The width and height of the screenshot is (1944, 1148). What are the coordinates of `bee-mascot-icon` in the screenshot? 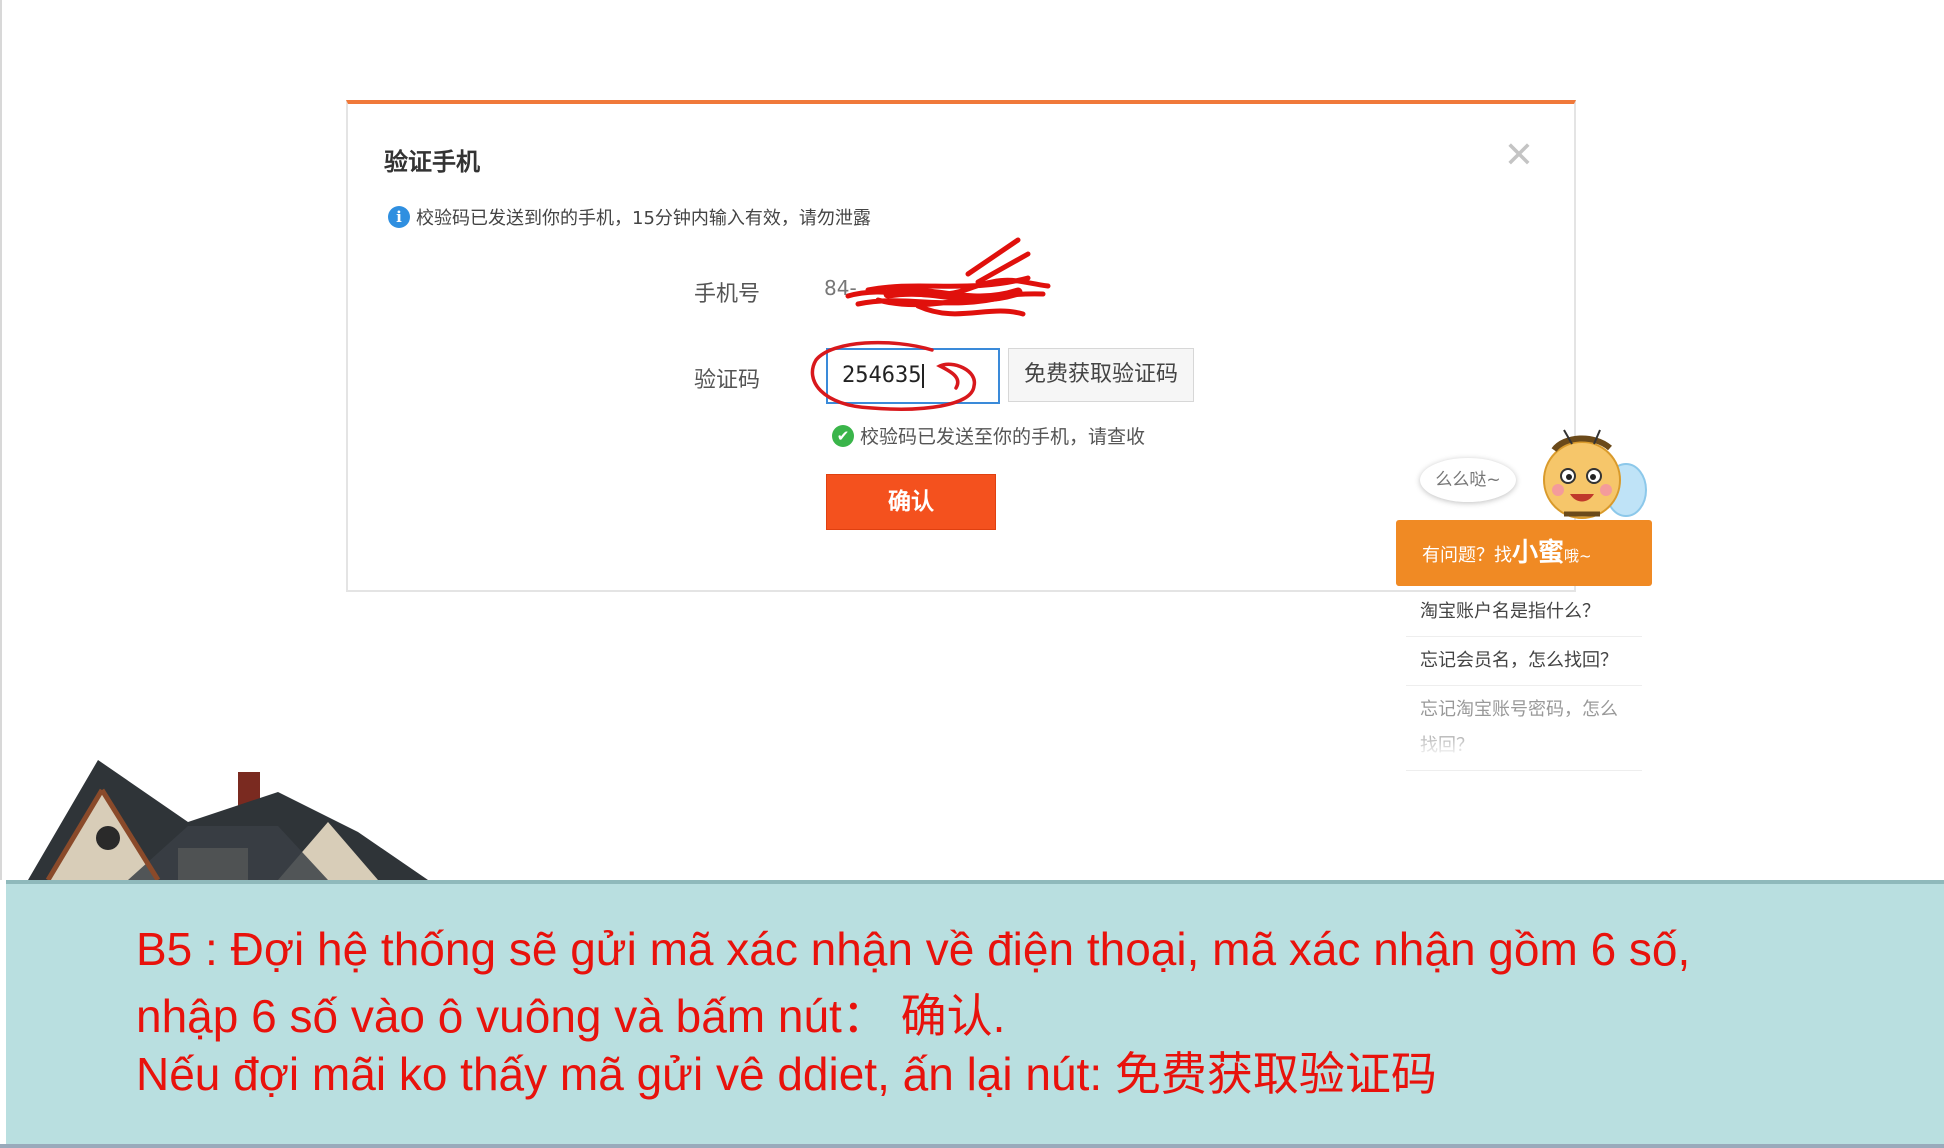 It's located at (1593, 478).